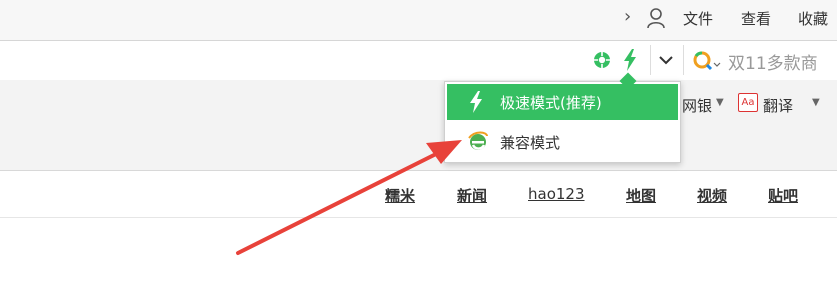 This screenshot has height=294, width=837. Describe the element at coordinates (562, 142) in the screenshot. I see `menu-item-compat-mode: 兼容模式` at that location.